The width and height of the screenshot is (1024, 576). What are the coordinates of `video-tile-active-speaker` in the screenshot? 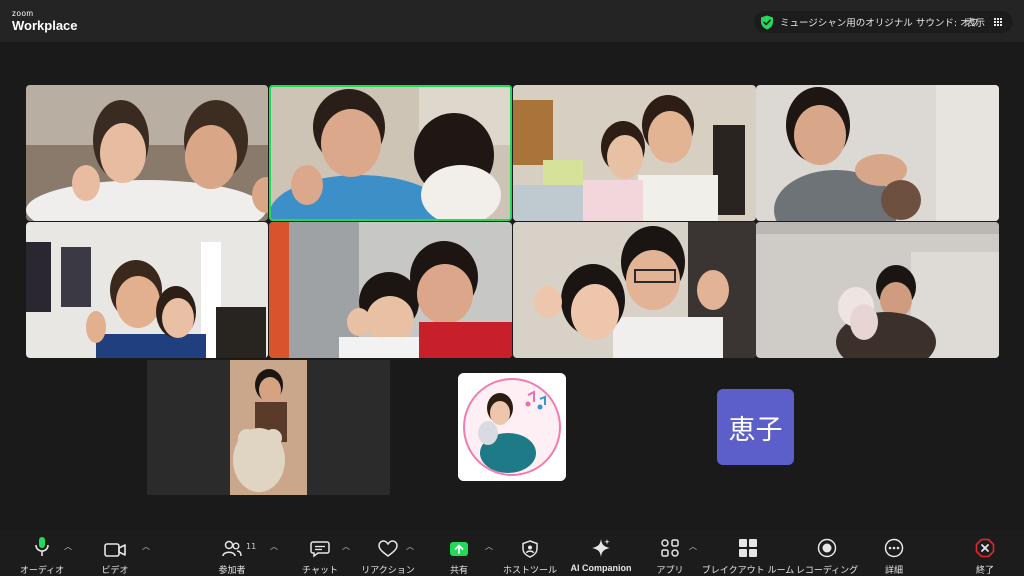 It's located at (390, 153).